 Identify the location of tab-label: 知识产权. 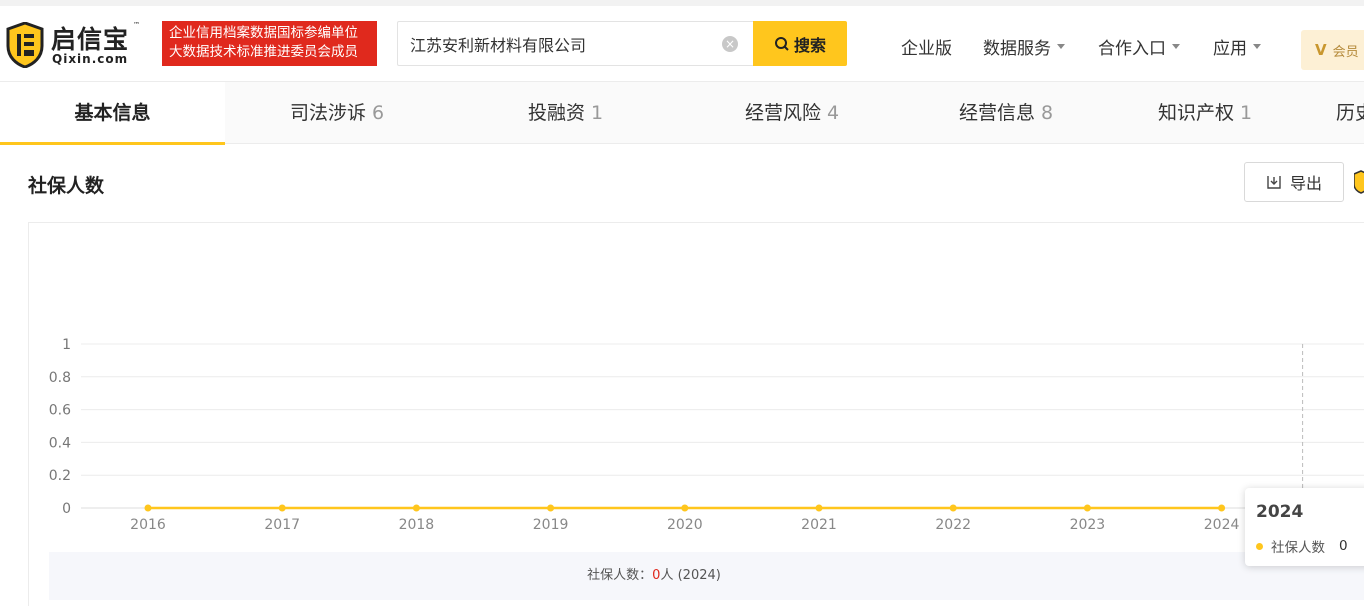
(1196, 113).